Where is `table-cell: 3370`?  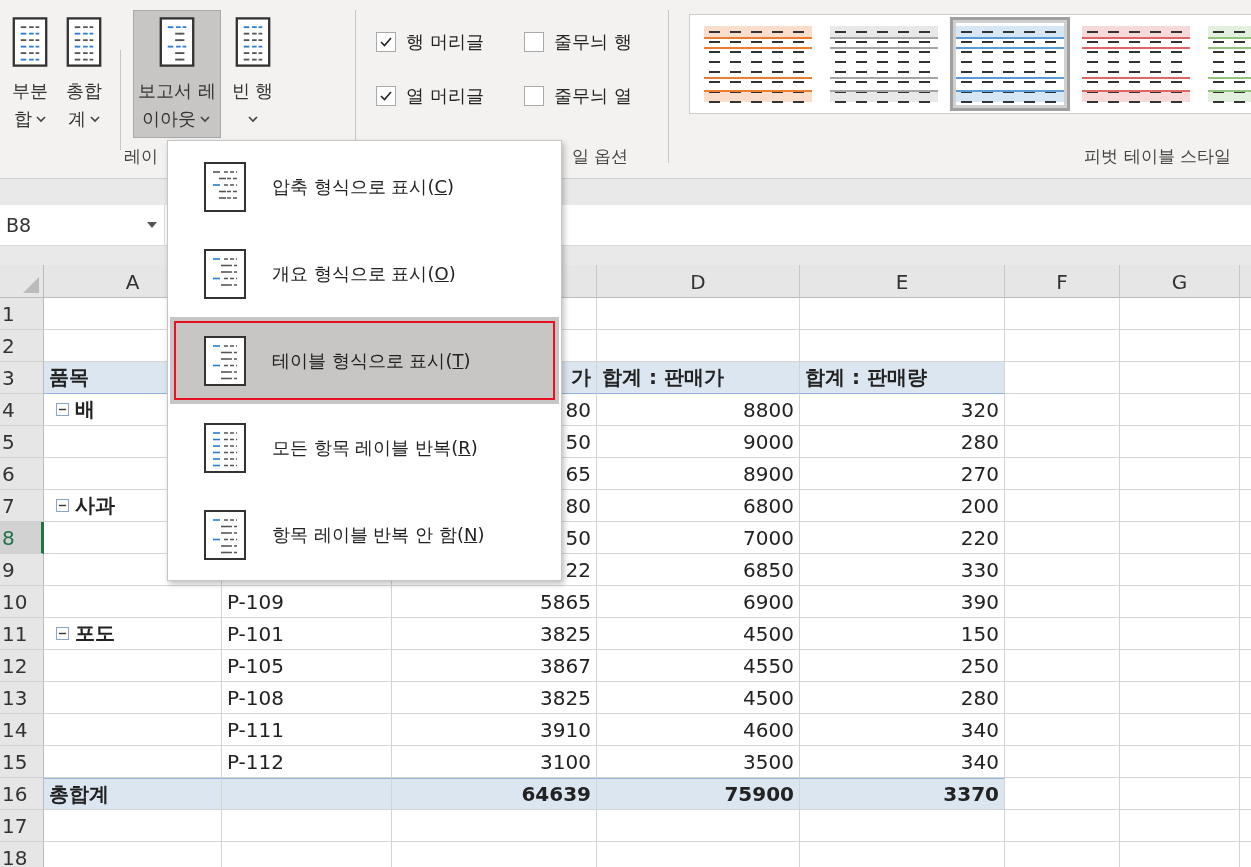 table-cell: 3370 is located at coordinates (902, 794).